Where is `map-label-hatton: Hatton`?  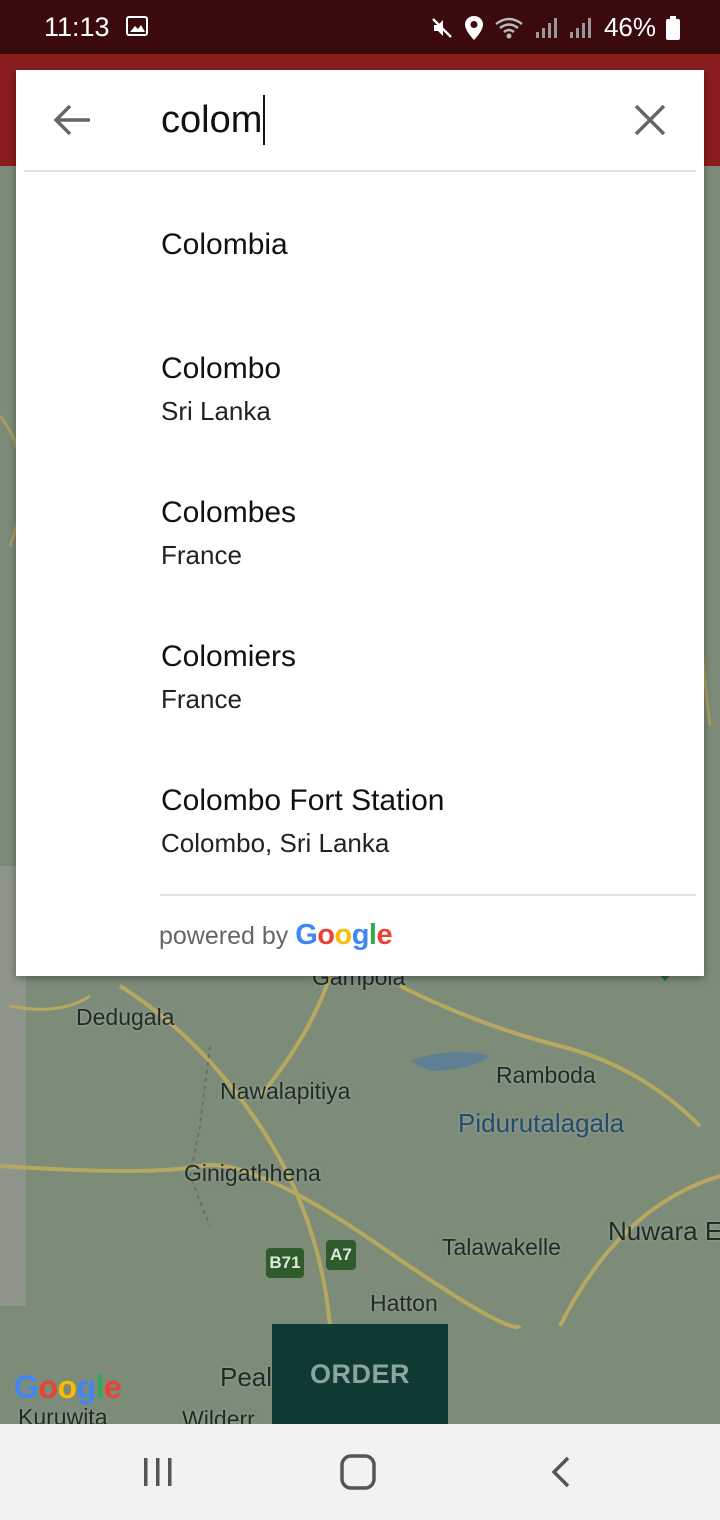 map-label-hatton: Hatton is located at coordinates (404, 1303).